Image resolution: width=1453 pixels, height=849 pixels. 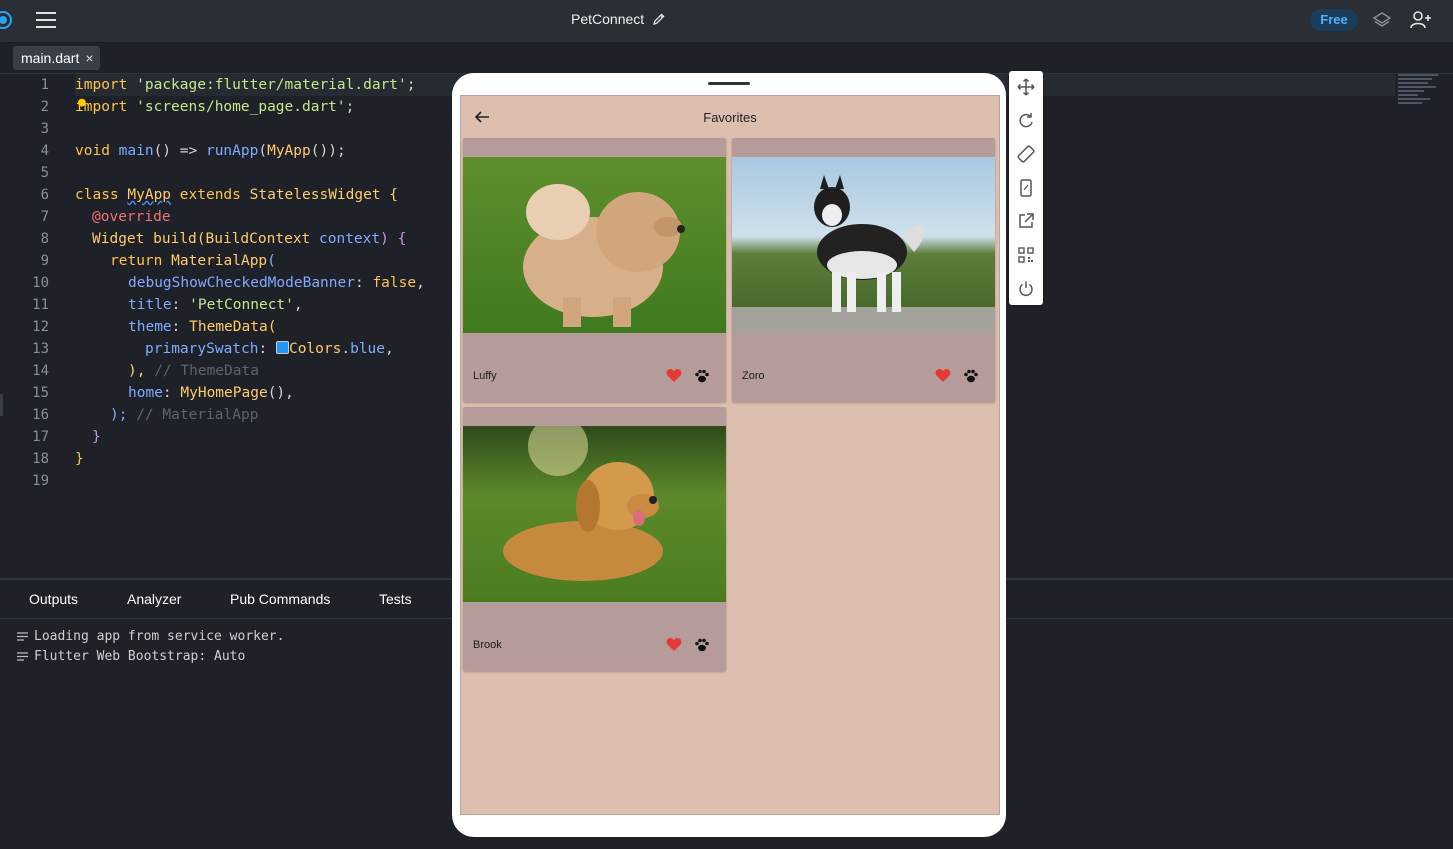 I want to click on code-line-14: ), // ThemeData, so click(x=193, y=371).